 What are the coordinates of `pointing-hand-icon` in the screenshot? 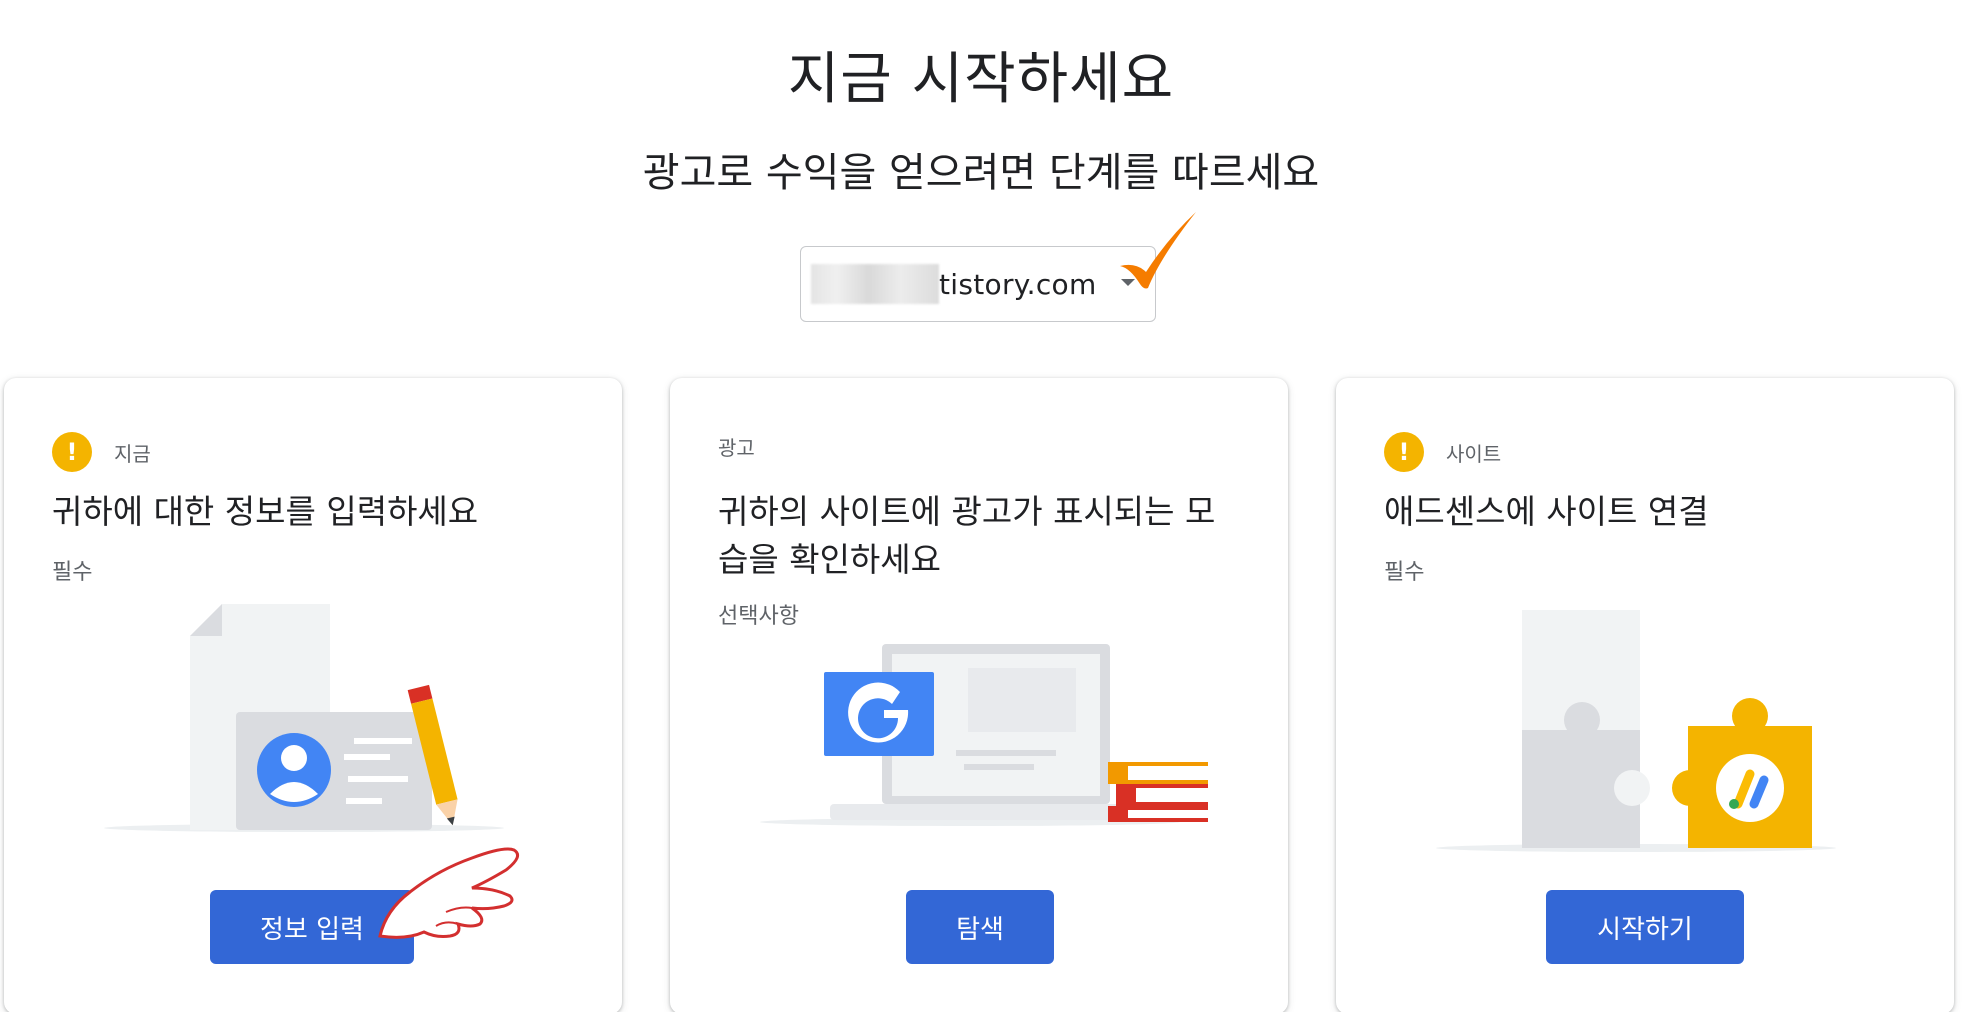 It's located at (449, 893).